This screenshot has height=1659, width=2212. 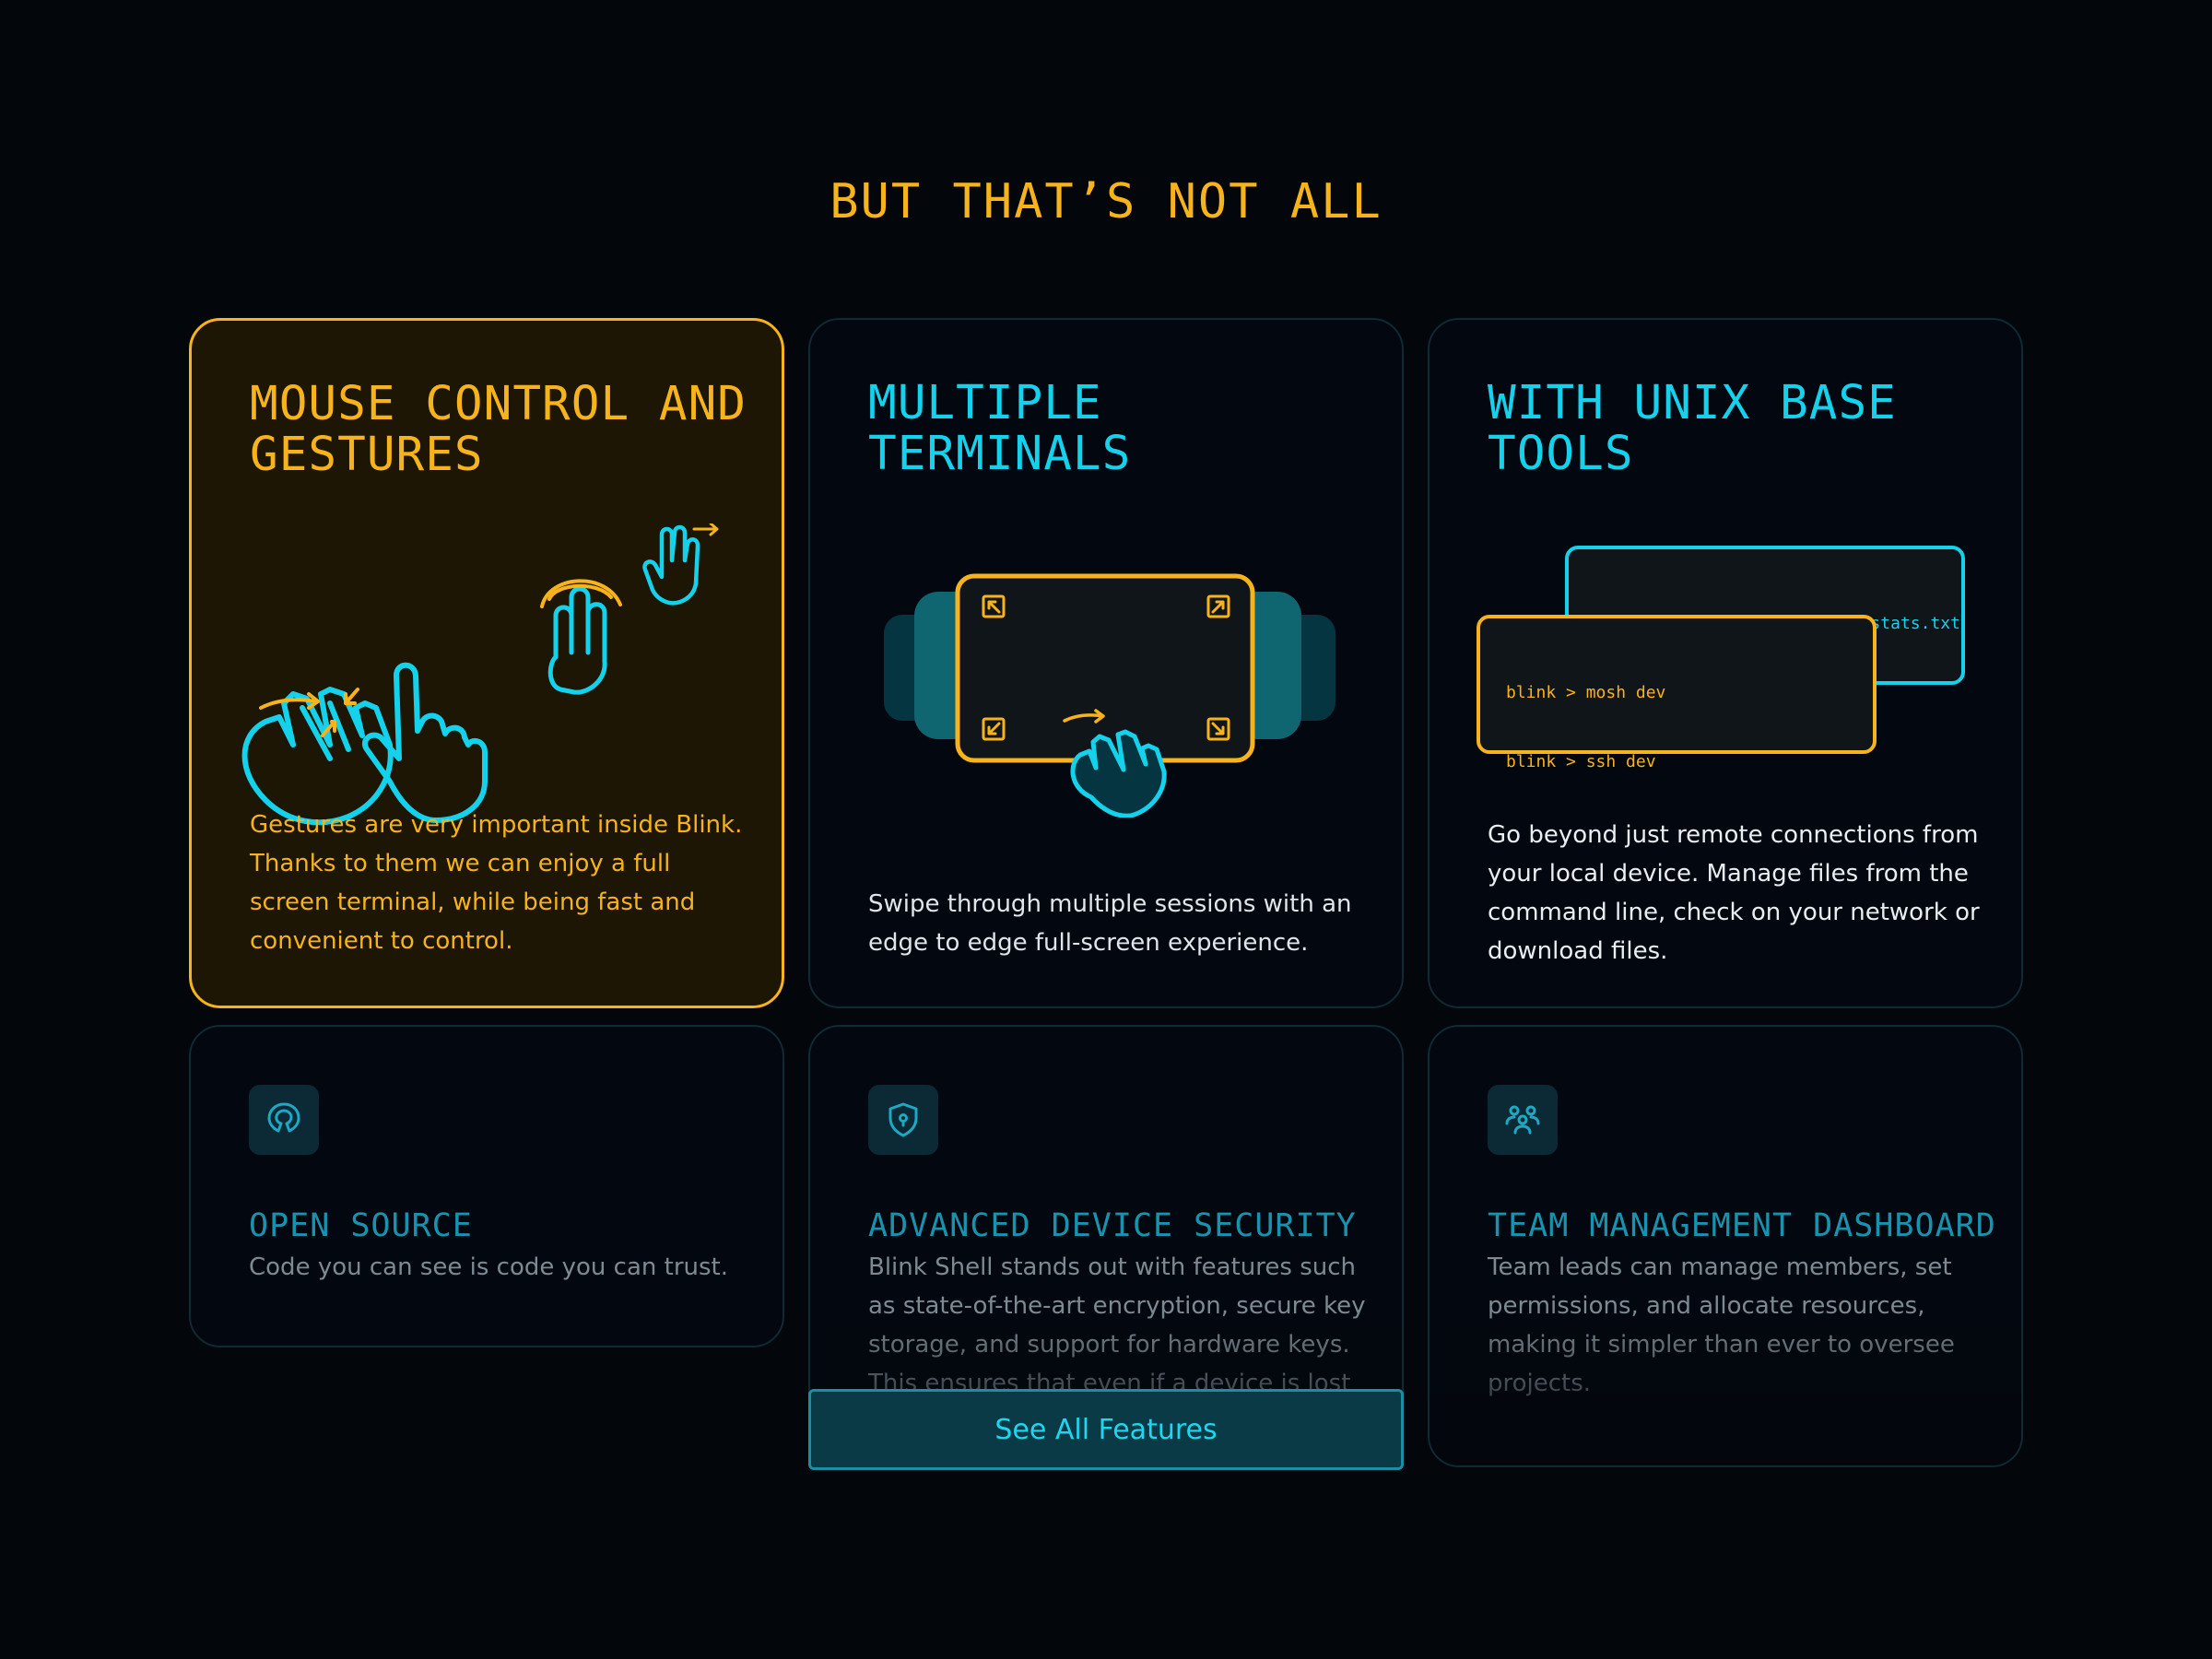 What do you see at coordinates (1581, 761) in the screenshot?
I see `terminal-line: blink > ssh dev` at bounding box center [1581, 761].